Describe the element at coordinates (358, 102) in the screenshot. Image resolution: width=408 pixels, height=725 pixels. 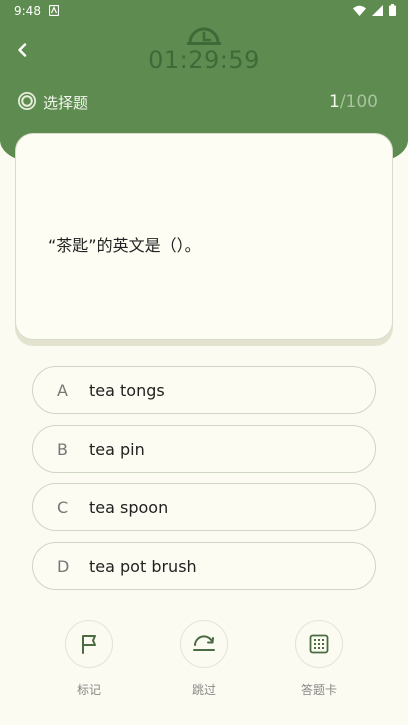
I see `progress-total: /100` at that location.